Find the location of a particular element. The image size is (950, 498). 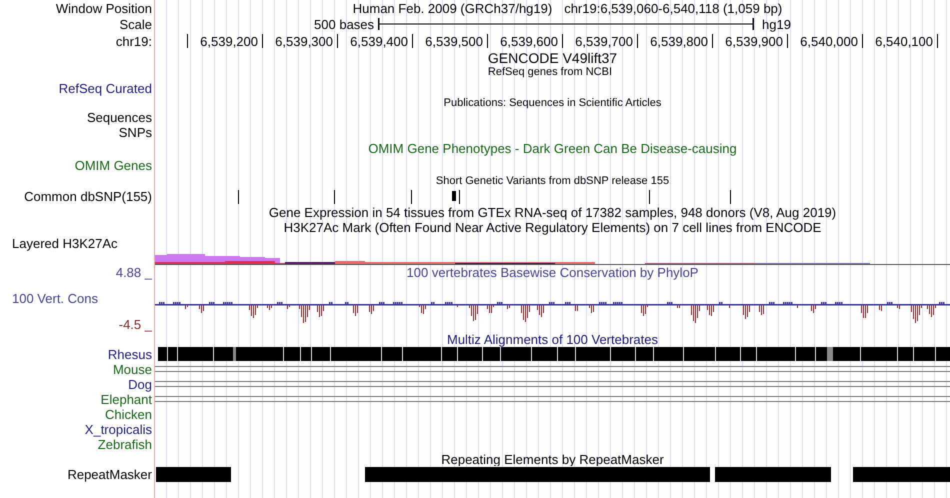

track-label: OMIM Genes is located at coordinates (113, 165).